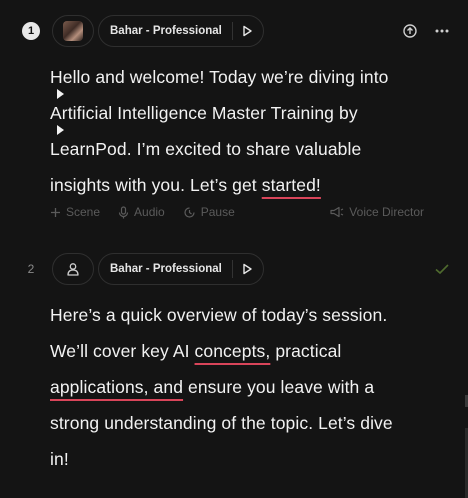  I want to click on segment-2-header: 2 Bahar - Professional, so click(236, 269).